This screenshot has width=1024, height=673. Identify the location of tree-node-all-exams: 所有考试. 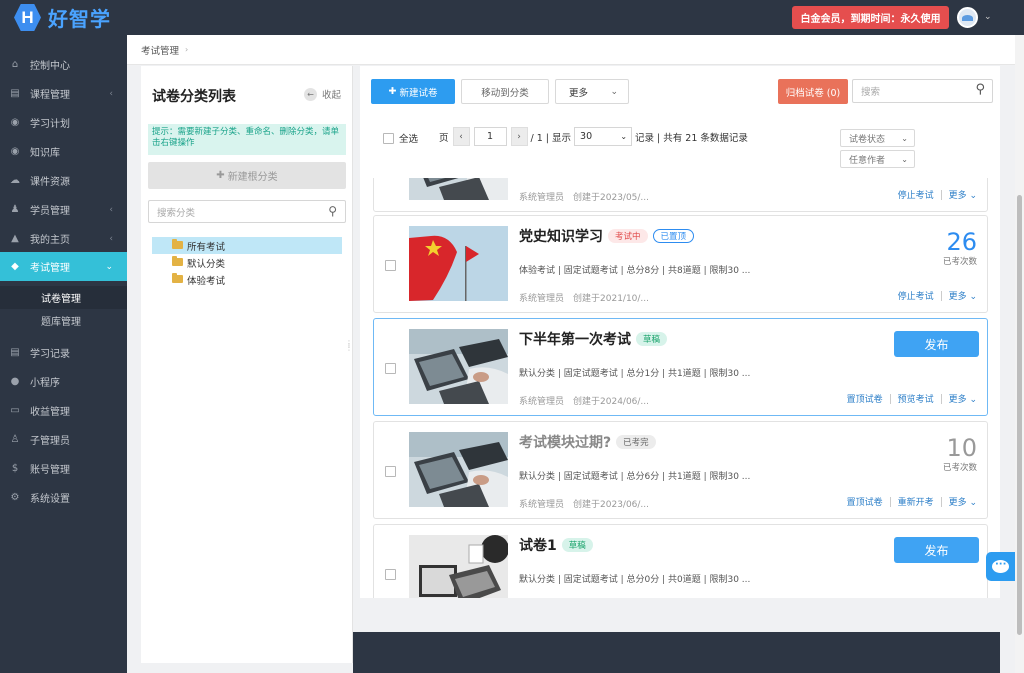
(247, 245).